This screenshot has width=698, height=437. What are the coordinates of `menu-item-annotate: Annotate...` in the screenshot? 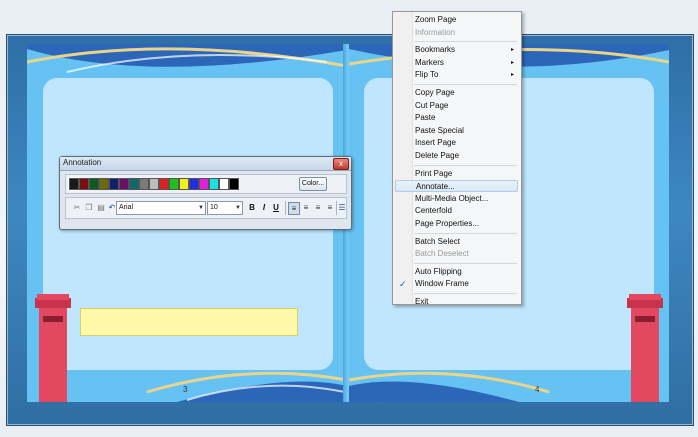 It's located at (456, 186).